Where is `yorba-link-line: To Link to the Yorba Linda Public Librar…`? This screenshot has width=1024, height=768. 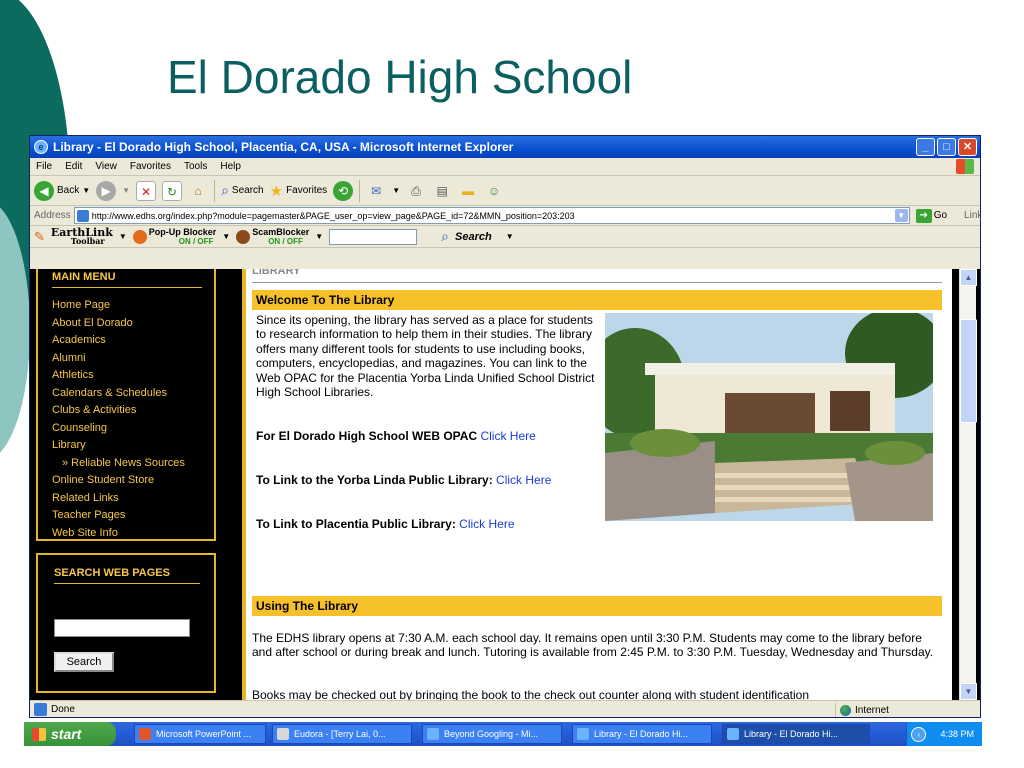
yorba-link-line: To Link to the Yorba Linda Public Librar… is located at coordinates (426, 480).